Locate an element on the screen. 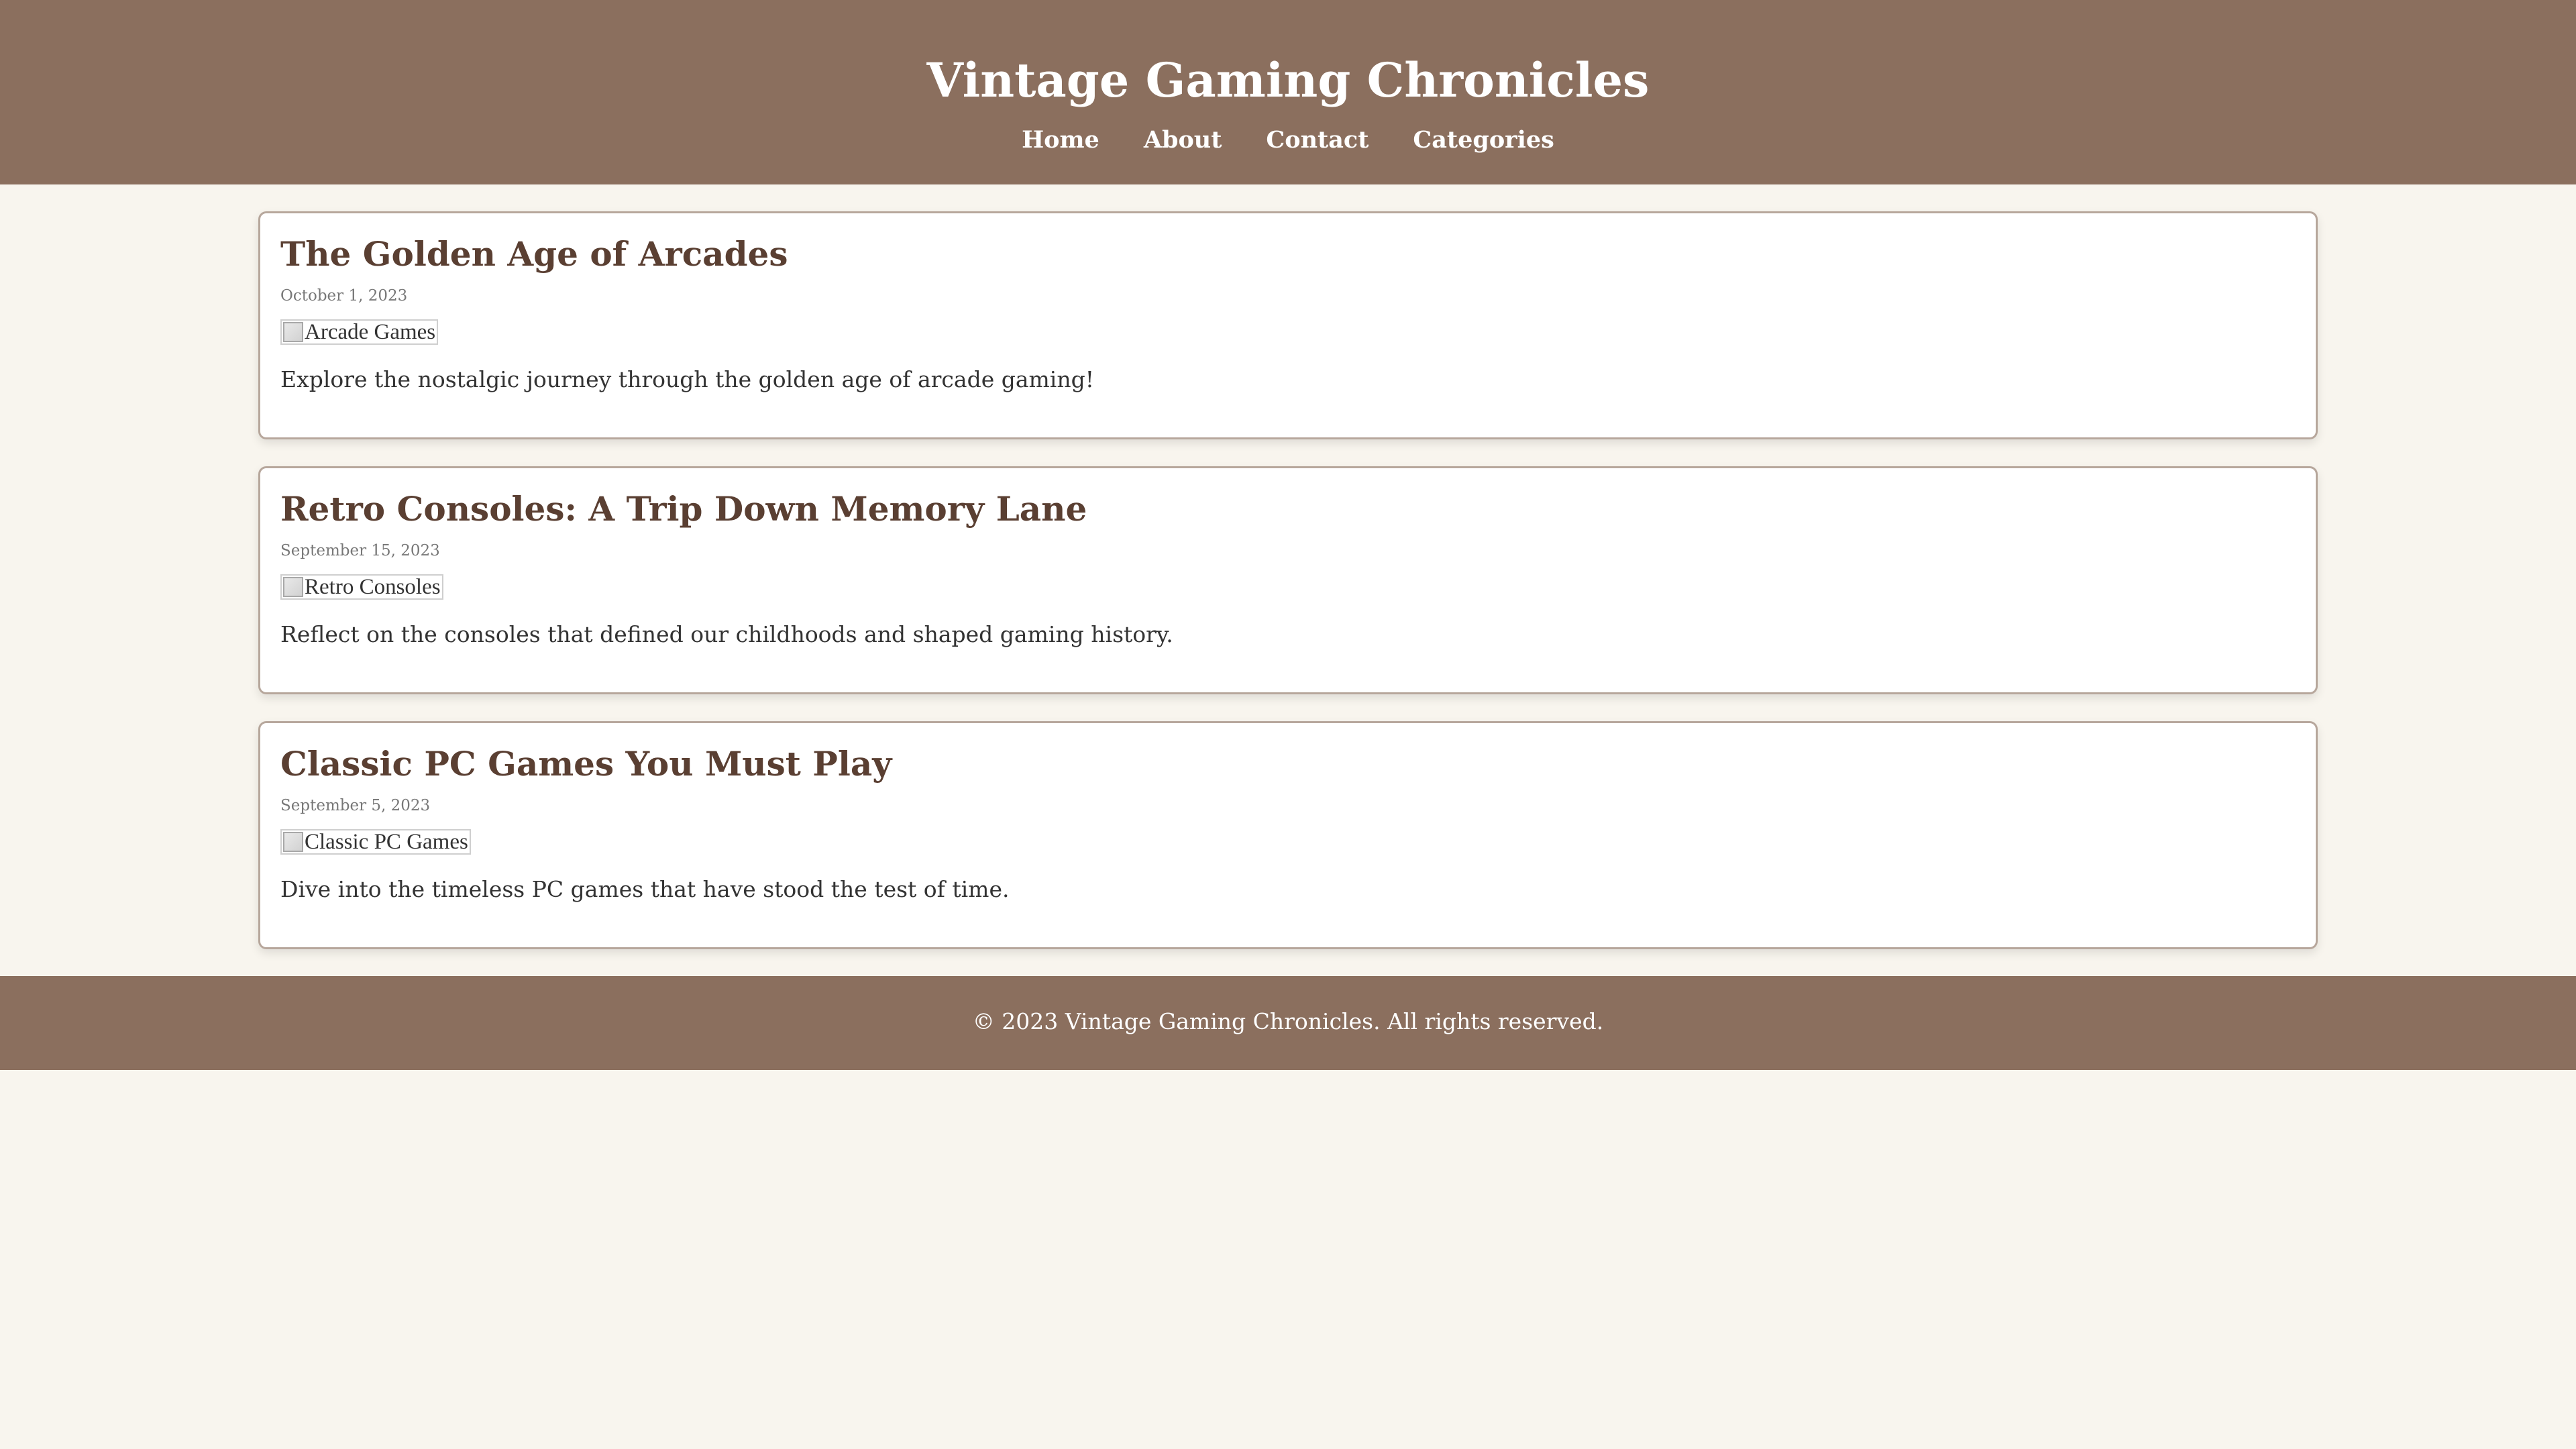 The height and width of the screenshot is (1449, 2576). post-image: Arcade Games is located at coordinates (359, 332).